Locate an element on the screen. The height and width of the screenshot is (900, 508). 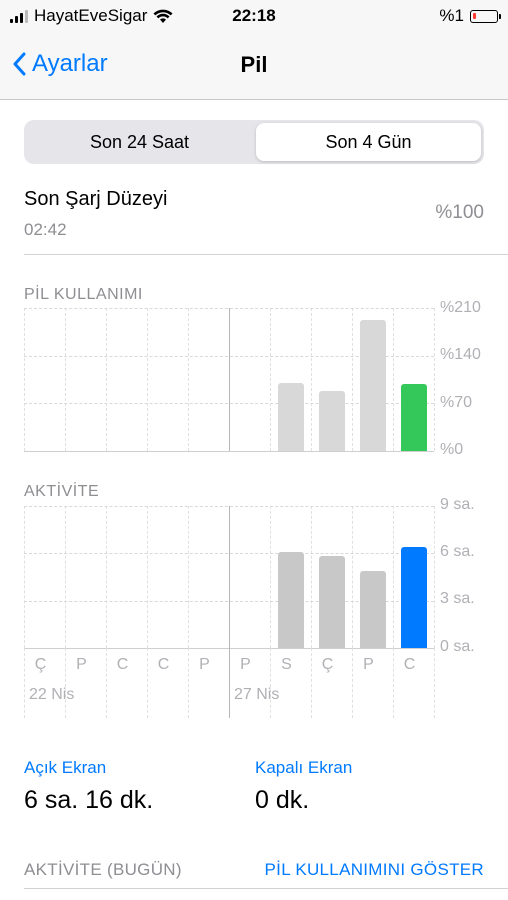
activity-ytick: 6 sa. is located at coordinates (457, 551).